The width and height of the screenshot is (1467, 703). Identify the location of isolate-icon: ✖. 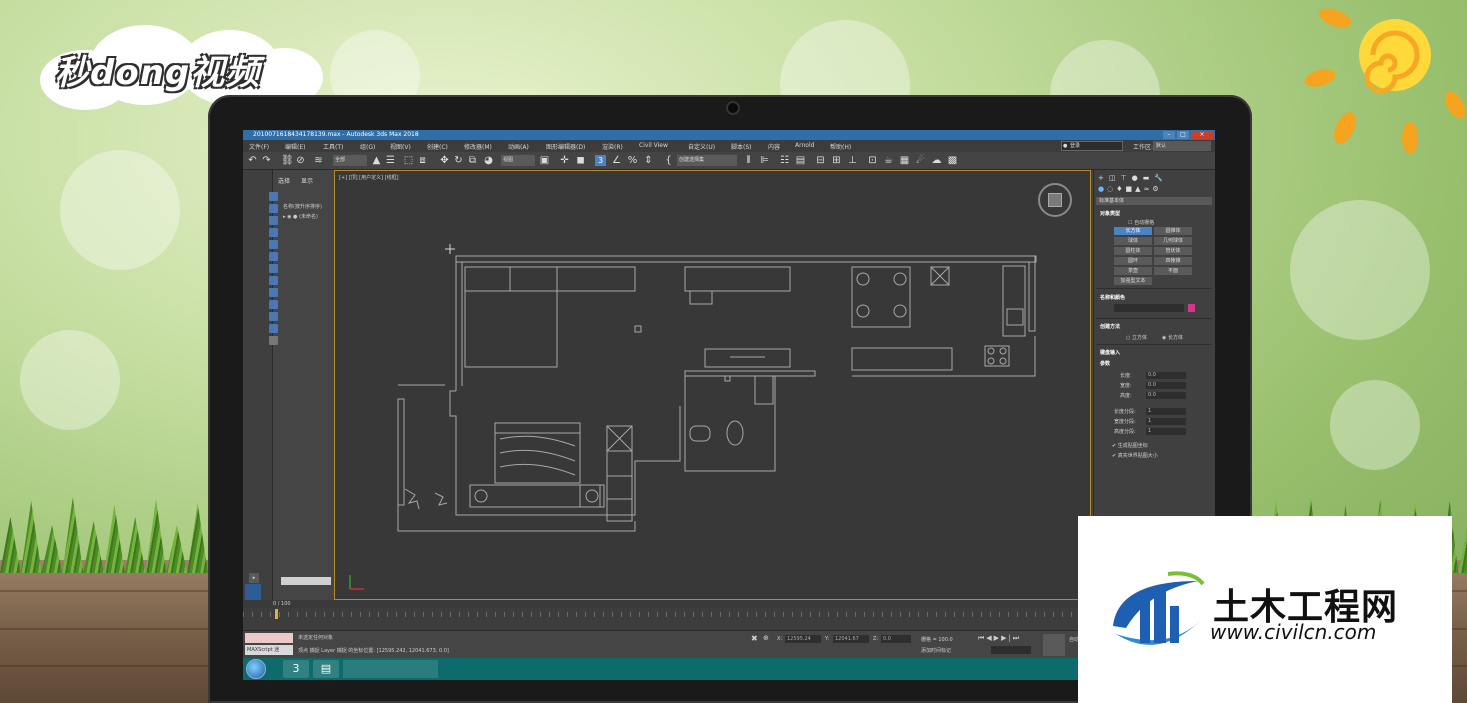
(754, 638).